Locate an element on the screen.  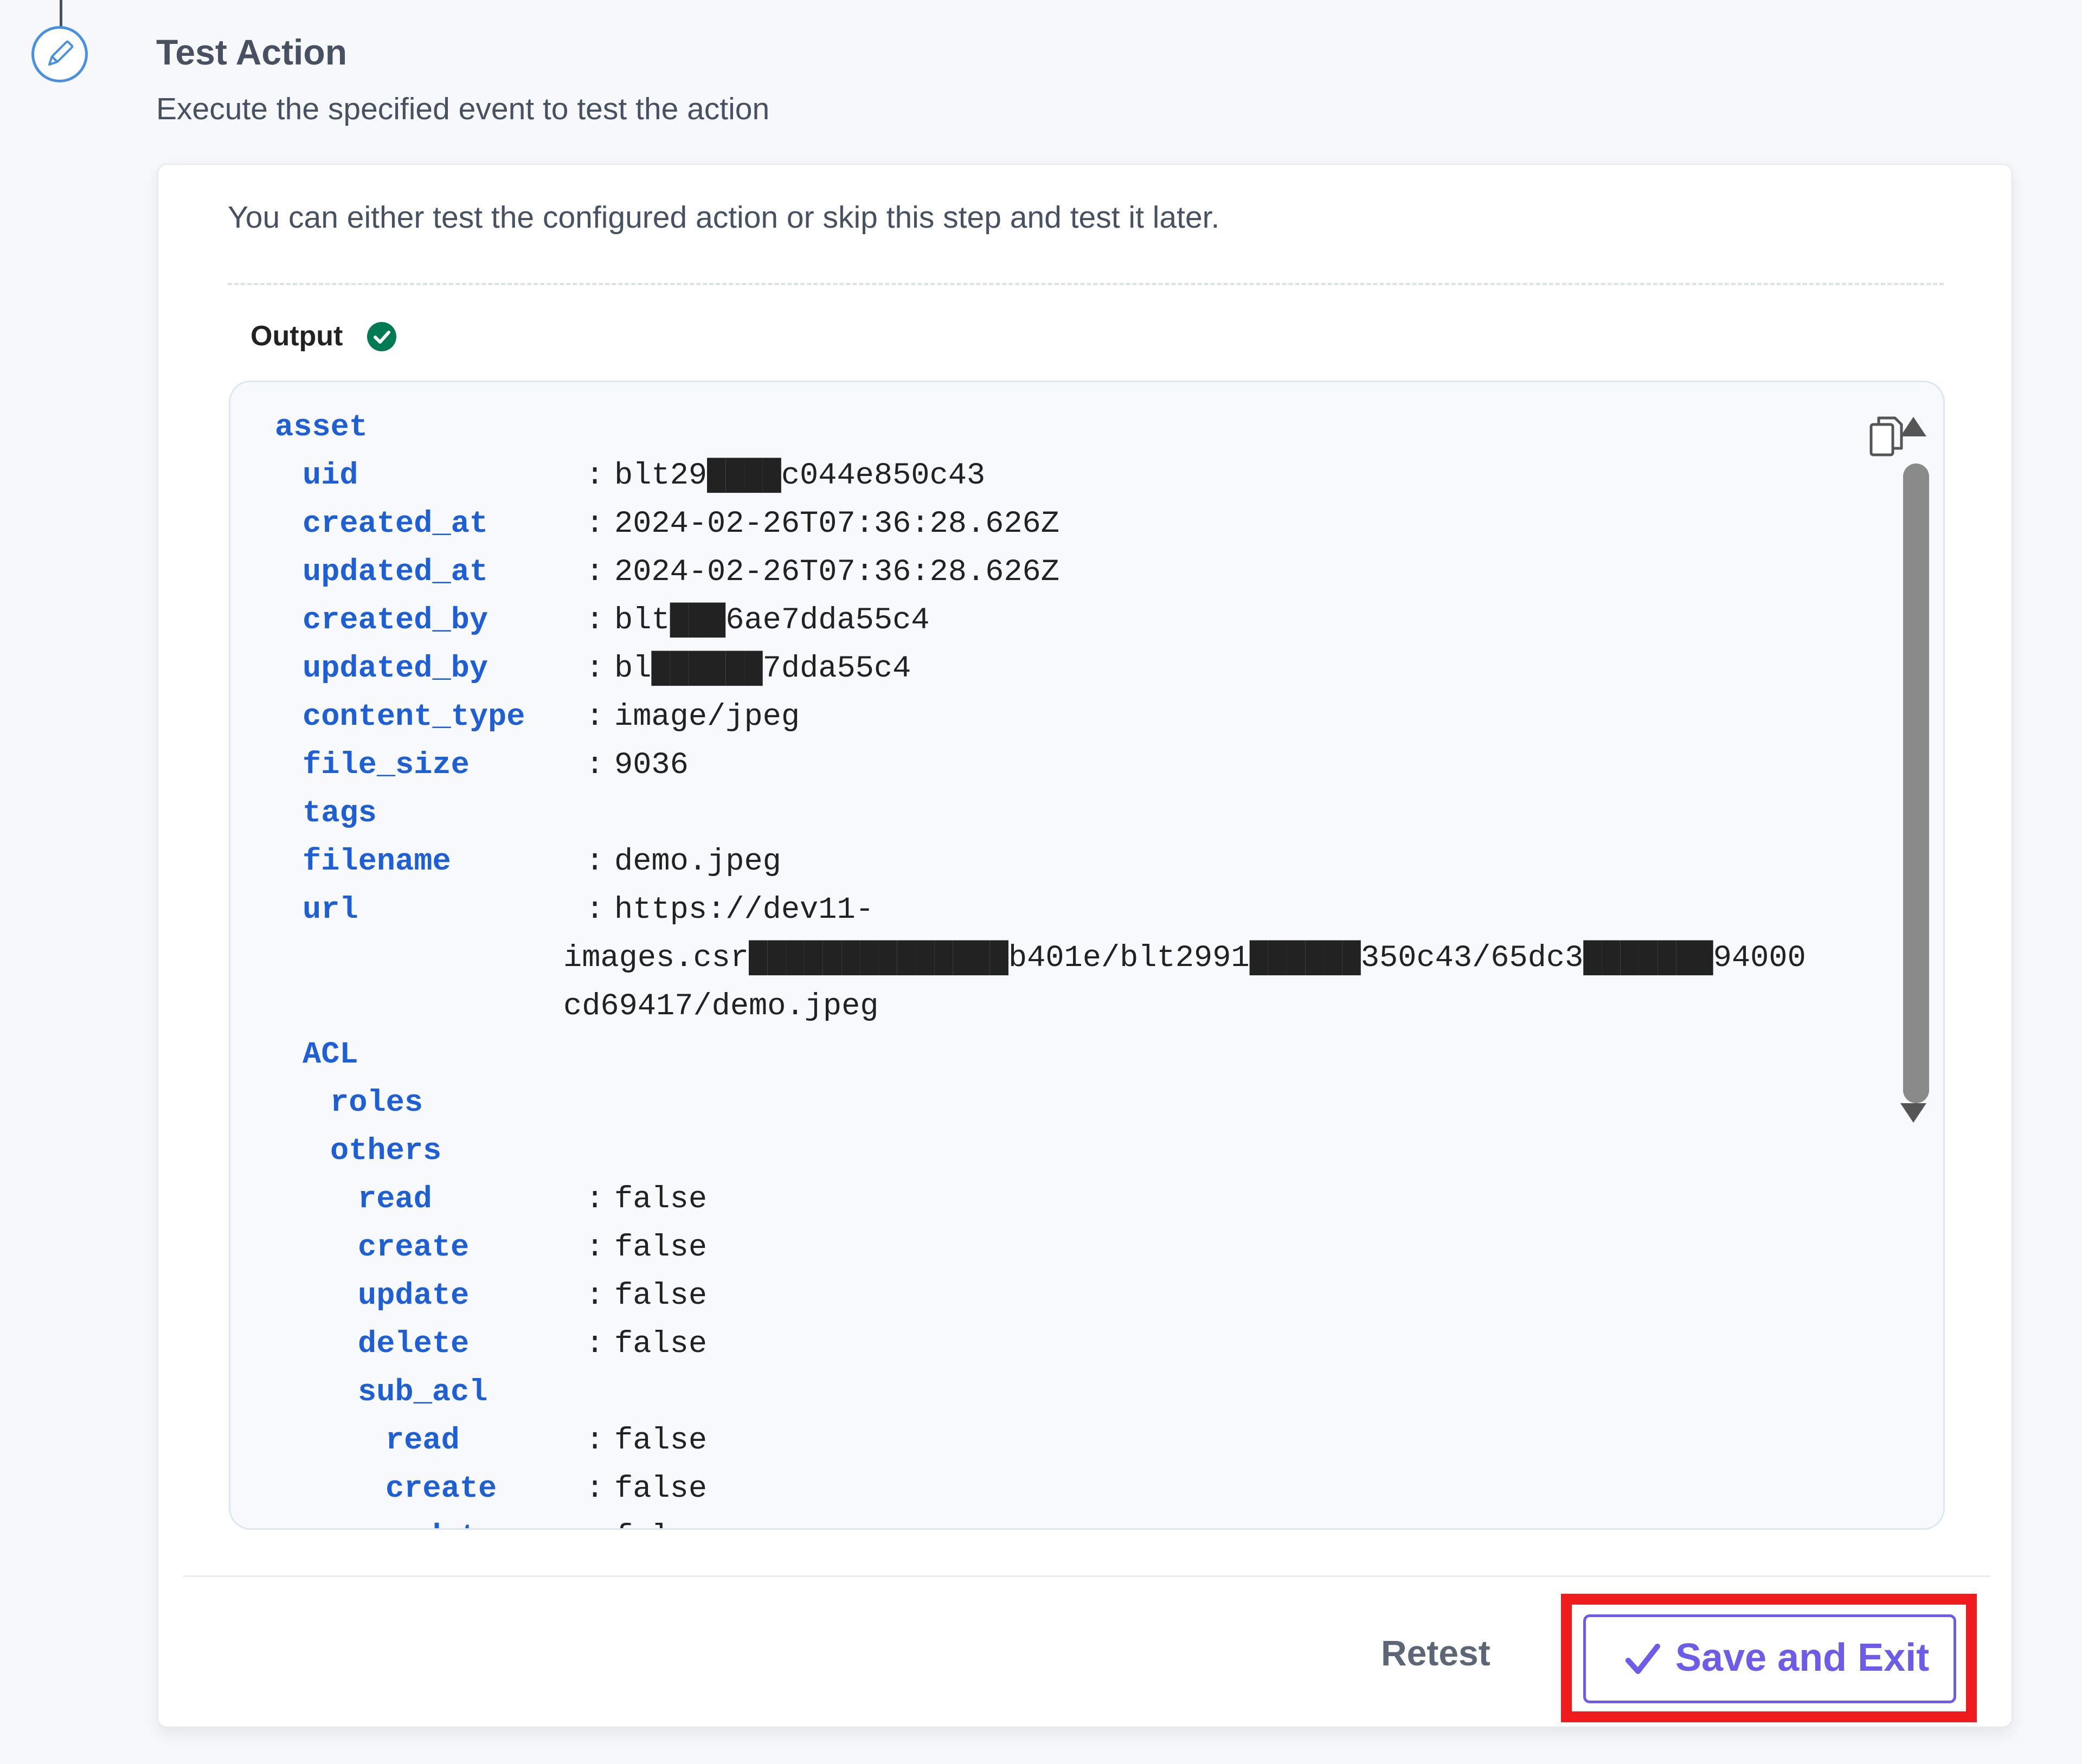
output-line: delete: false is located at coordinates (1016, 1348).